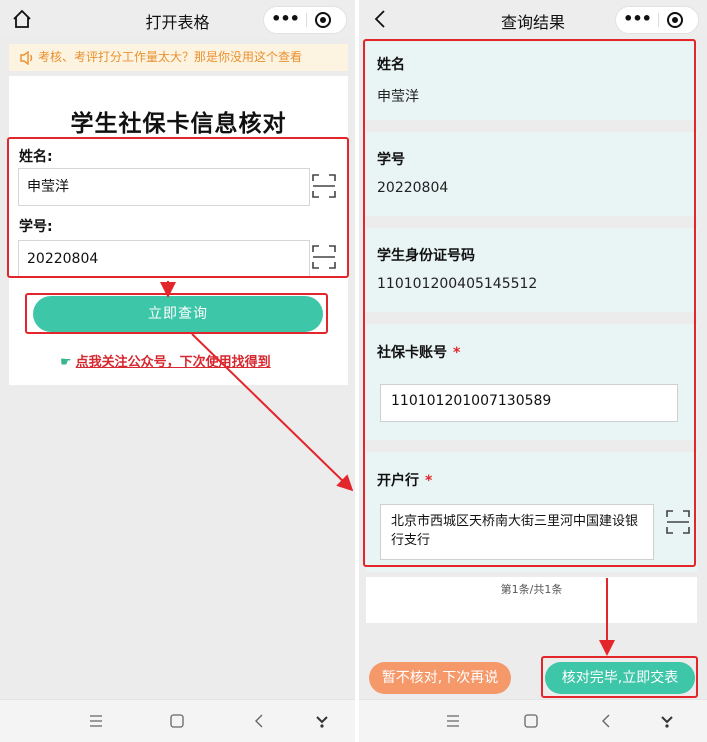 This screenshot has height=742, width=707. I want to click on field-label-text: 开户行, so click(398, 481).